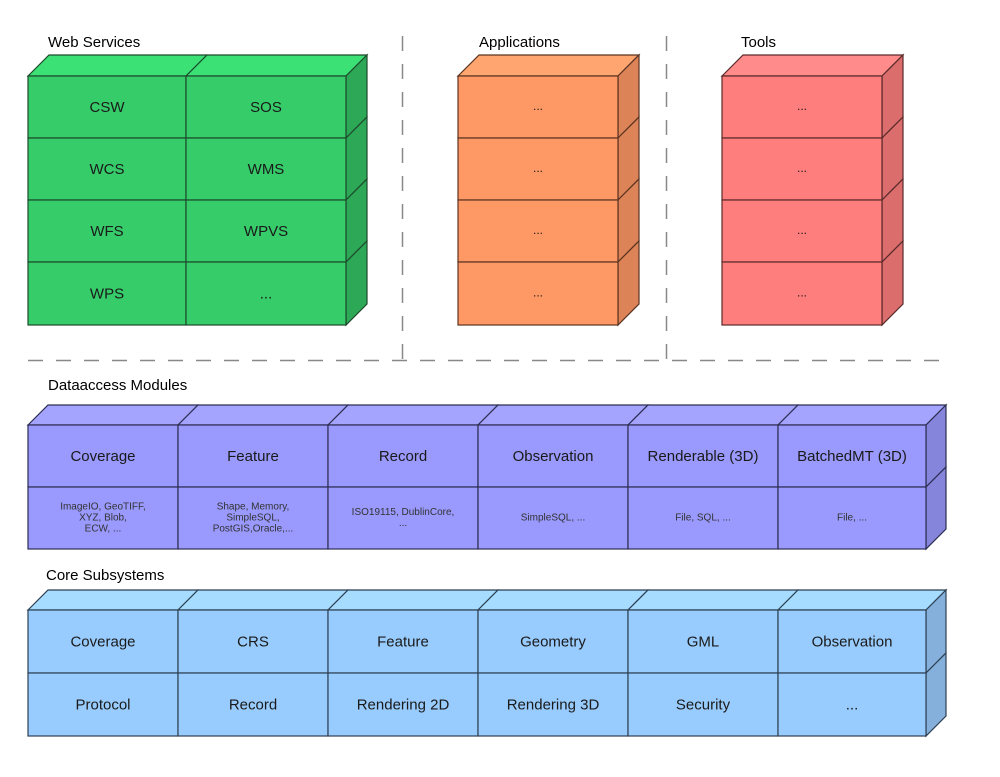  I want to click on core-subsystem-label: CRS, so click(253, 641).